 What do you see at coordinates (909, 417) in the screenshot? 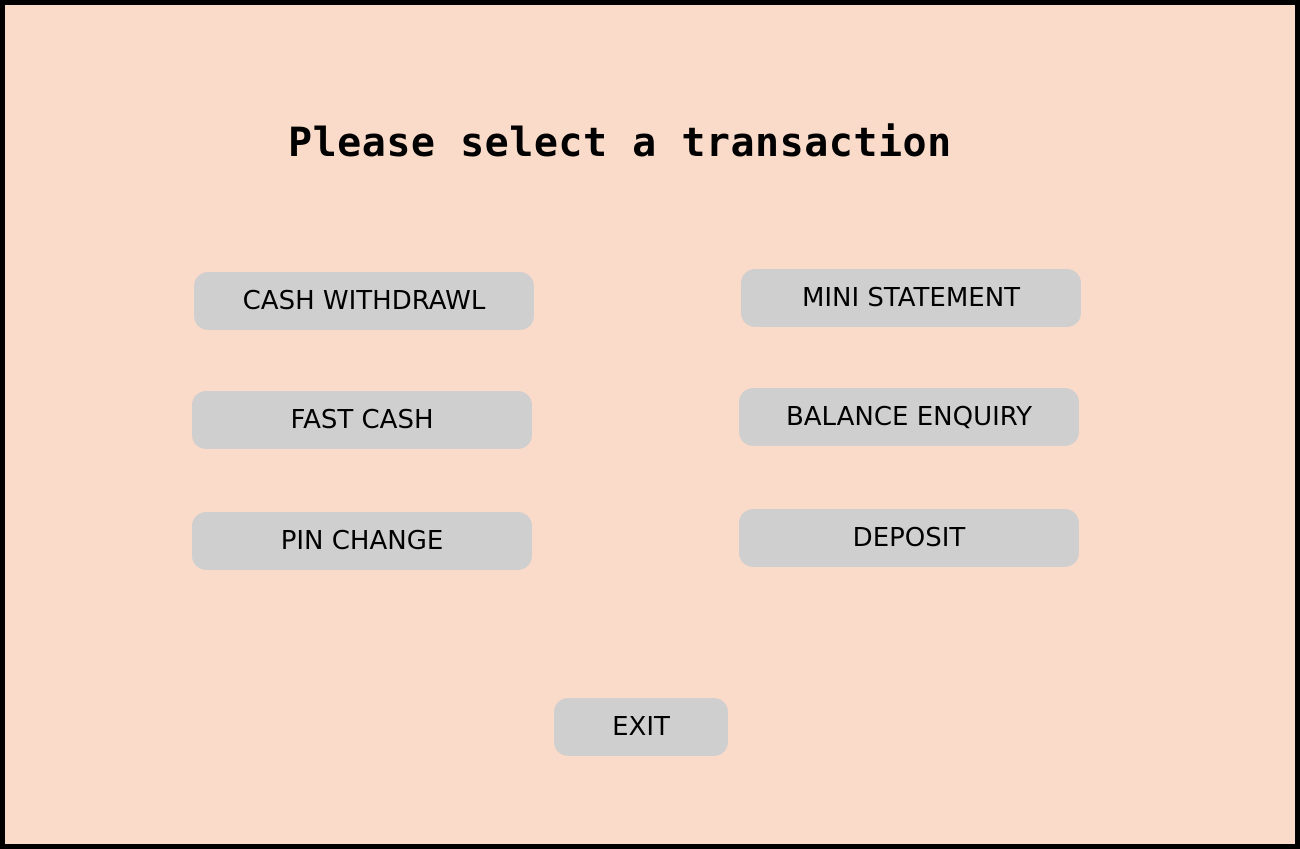
I see `balance-enquiry-button: BALANCE ENQUIRY` at bounding box center [909, 417].